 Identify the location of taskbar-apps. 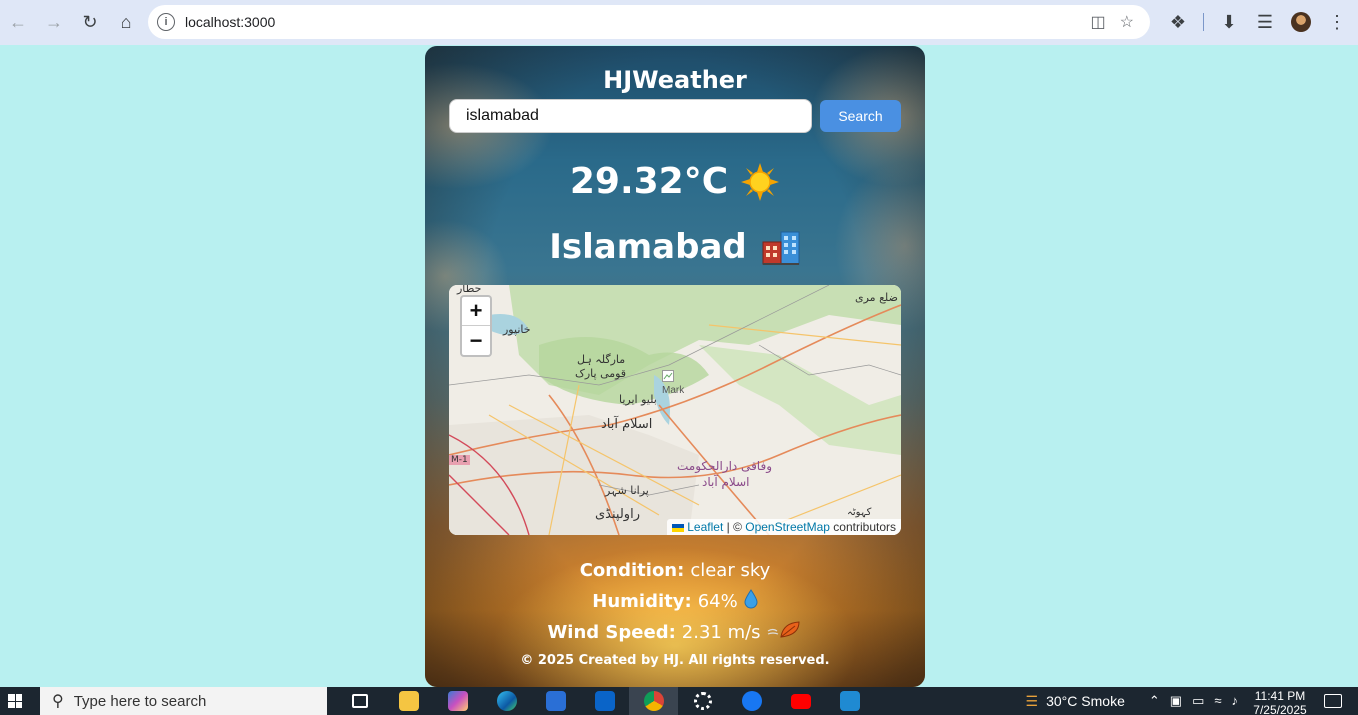
(604, 701).